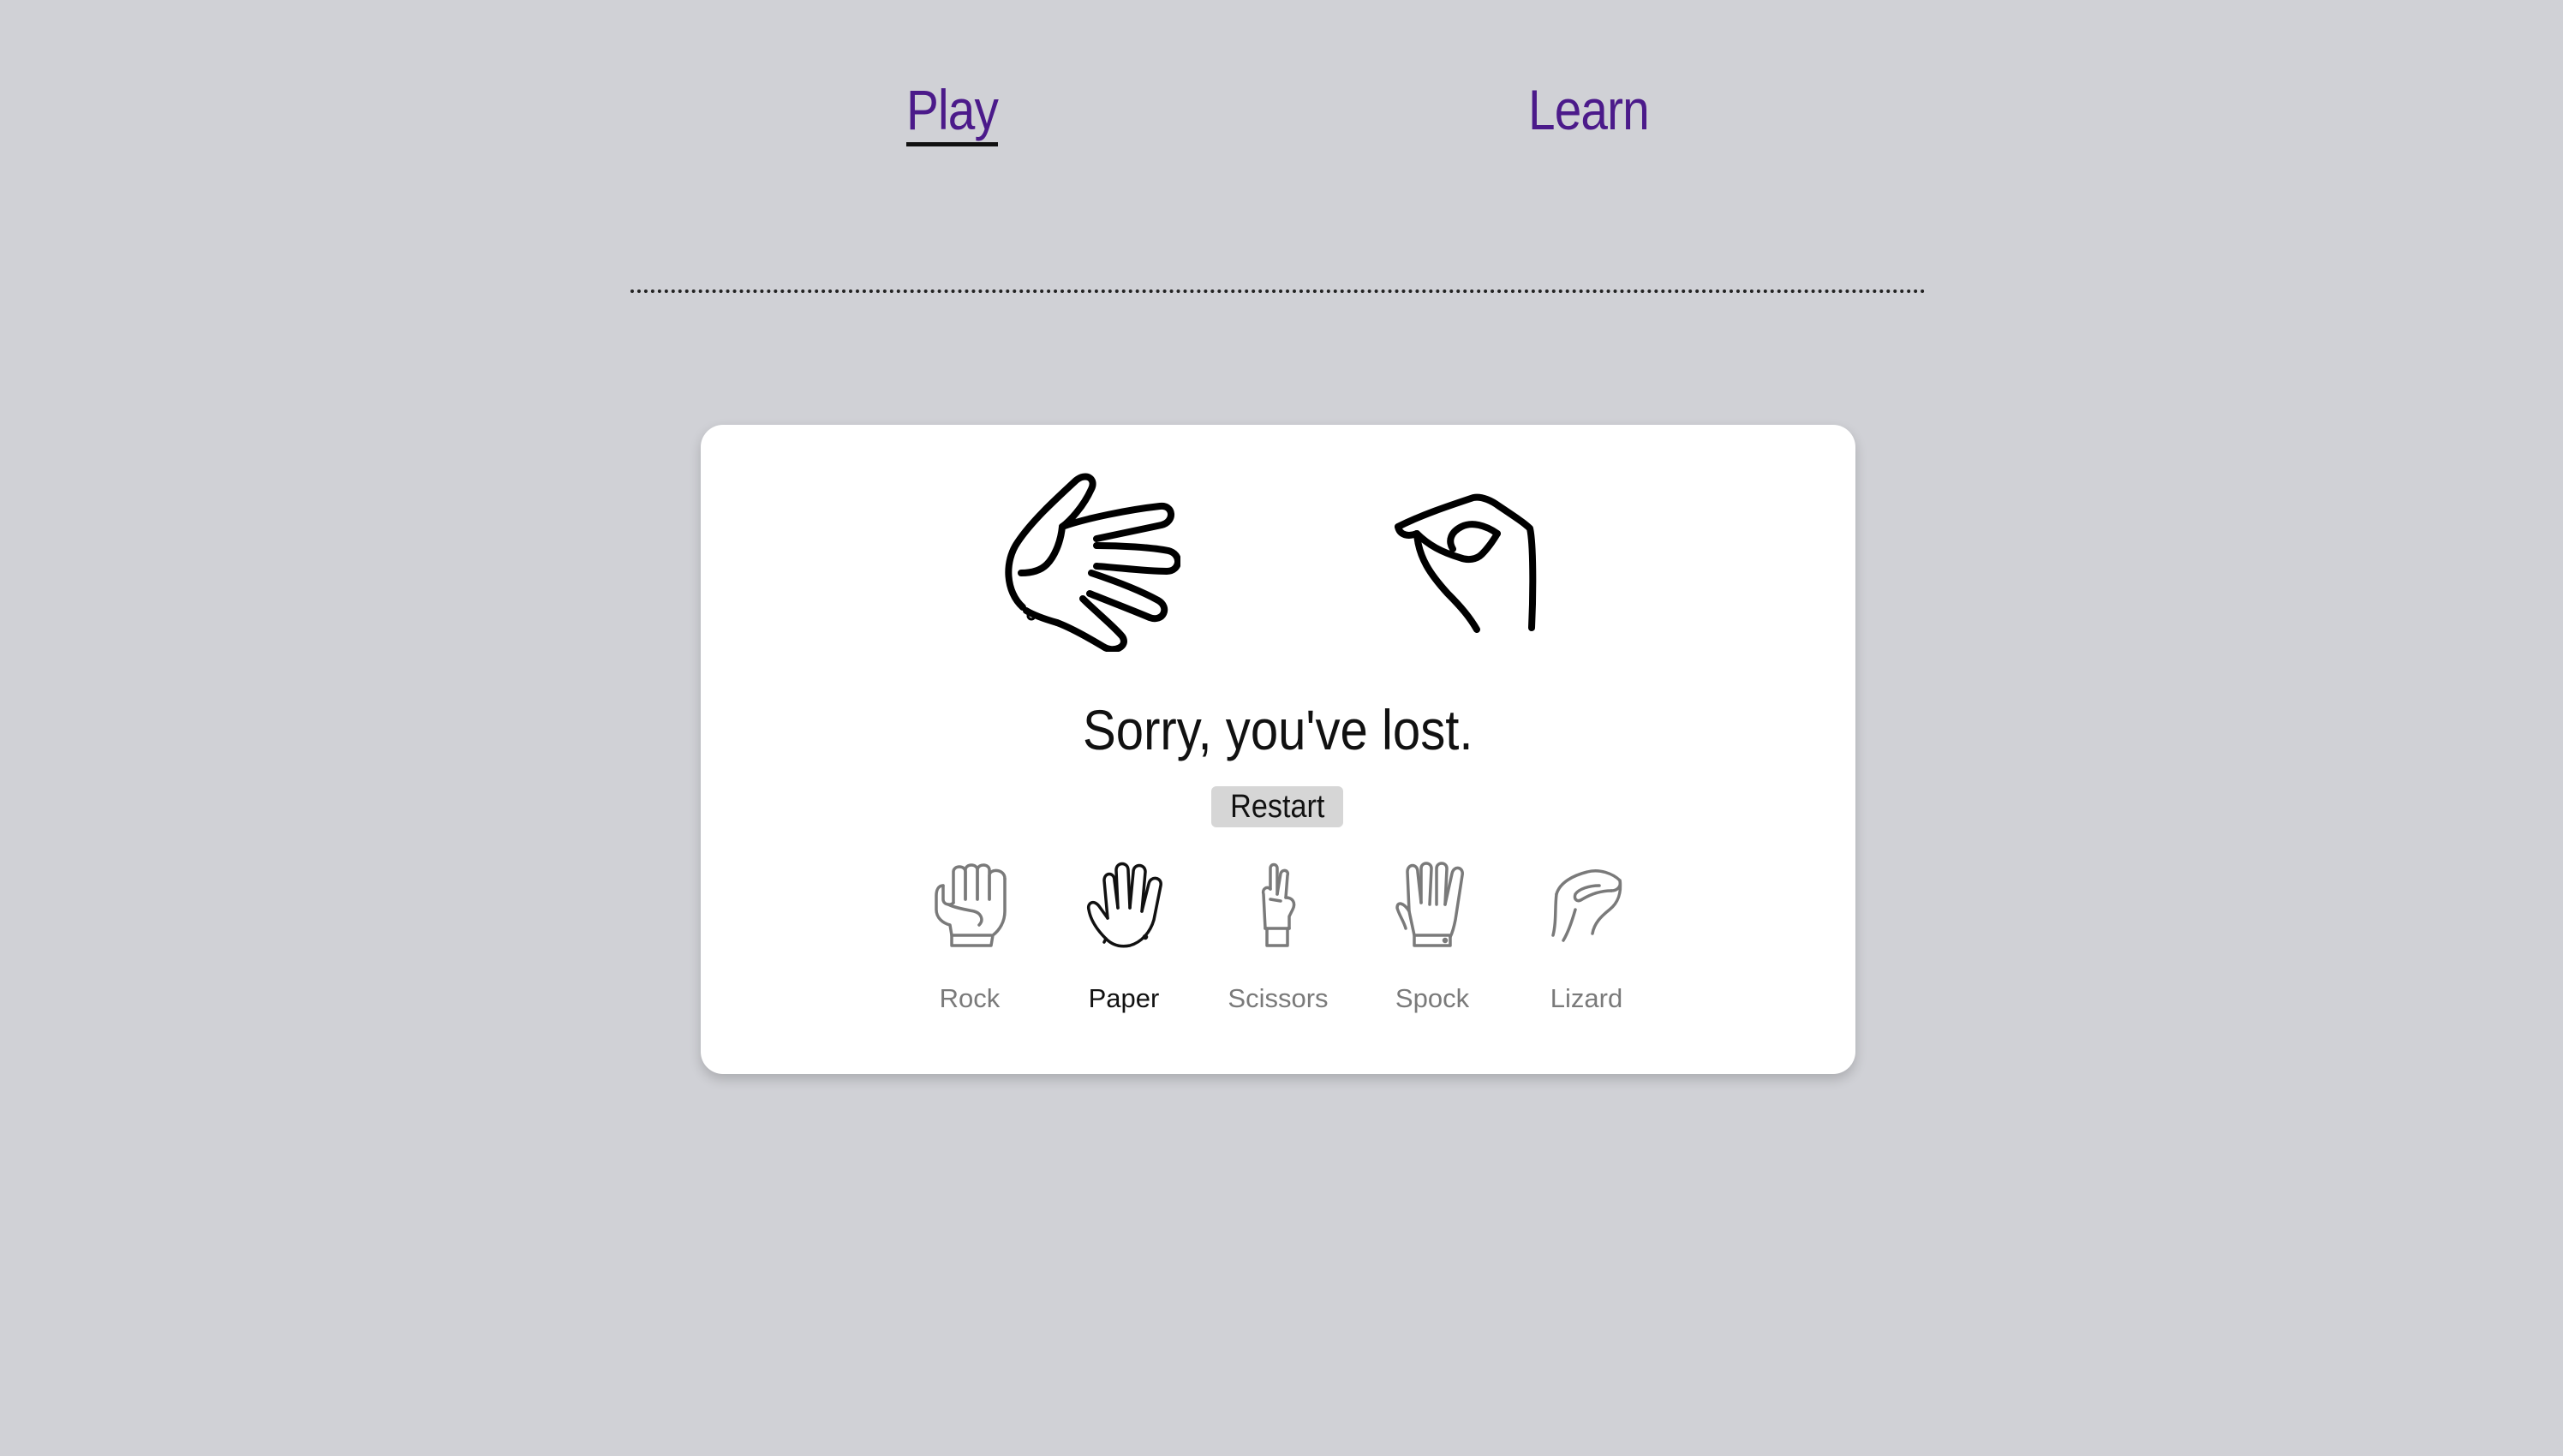 This screenshot has height=1456, width=2563. I want to click on restart-button: Restart, so click(1277, 806).